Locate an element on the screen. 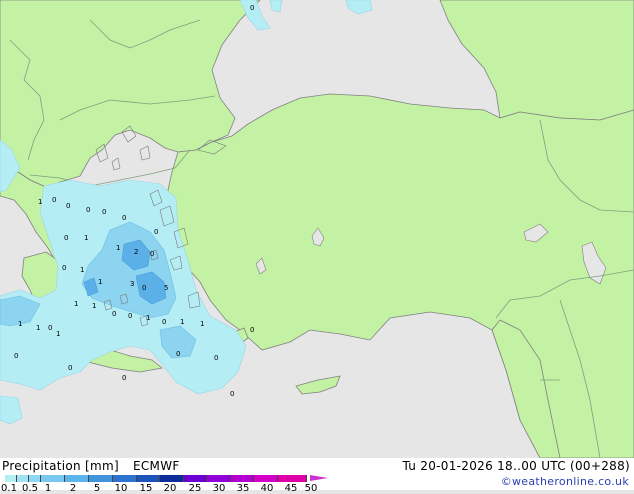 The height and width of the screenshot is (494, 634). legend-tick-label: 40 is located at coordinates (267, 488).